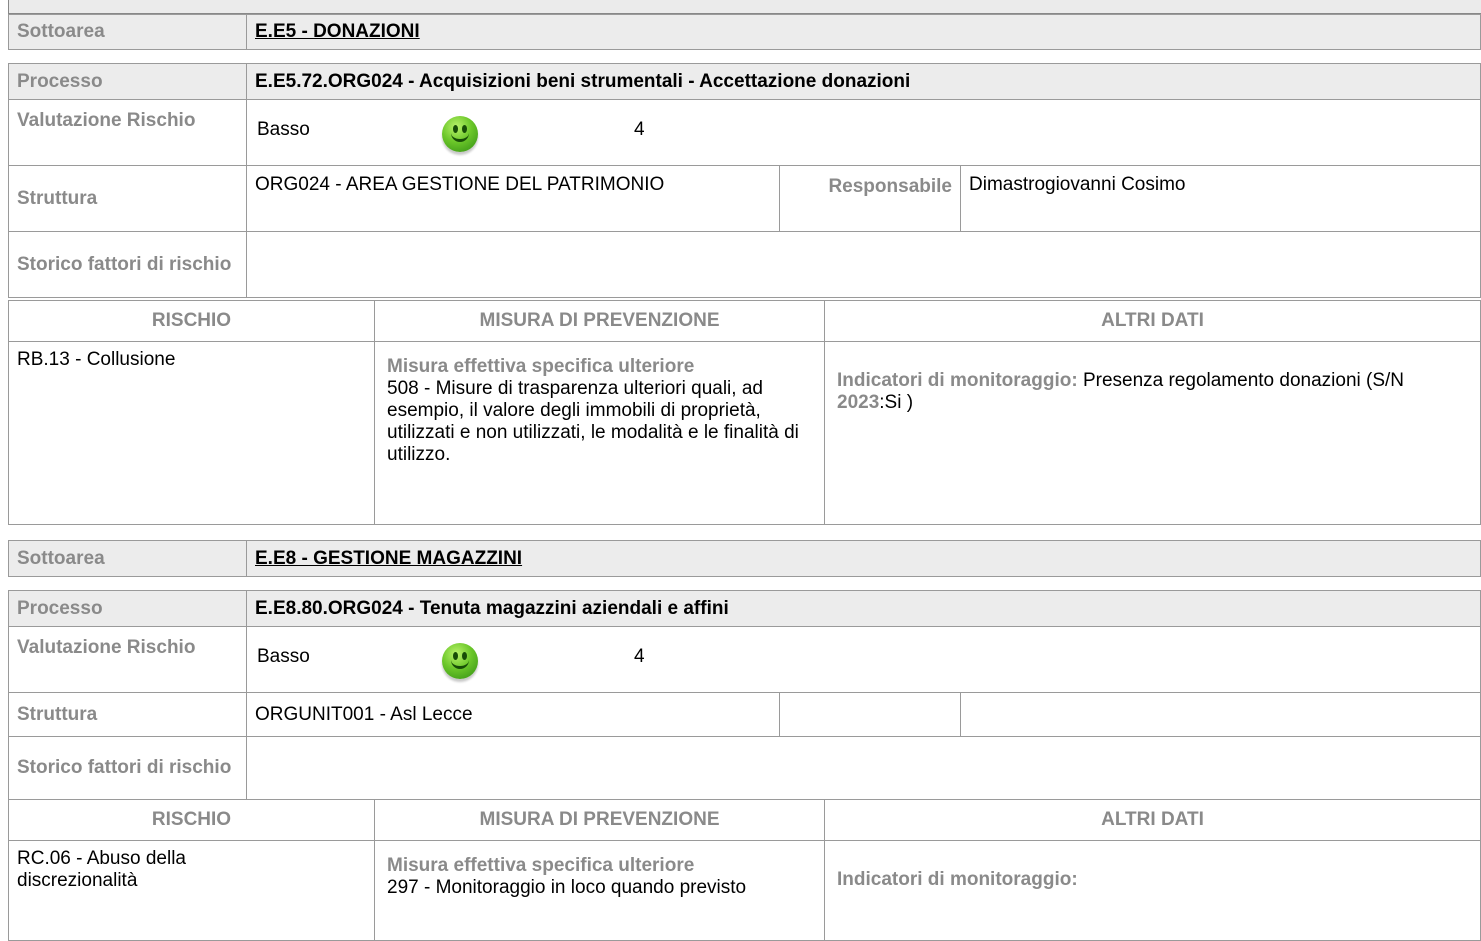 This screenshot has height=941, width=1481. Describe the element at coordinates (513, 714) in the screenshot. I see `struttura-value: ORGUNIT001 - Asl Lecce` at that location.